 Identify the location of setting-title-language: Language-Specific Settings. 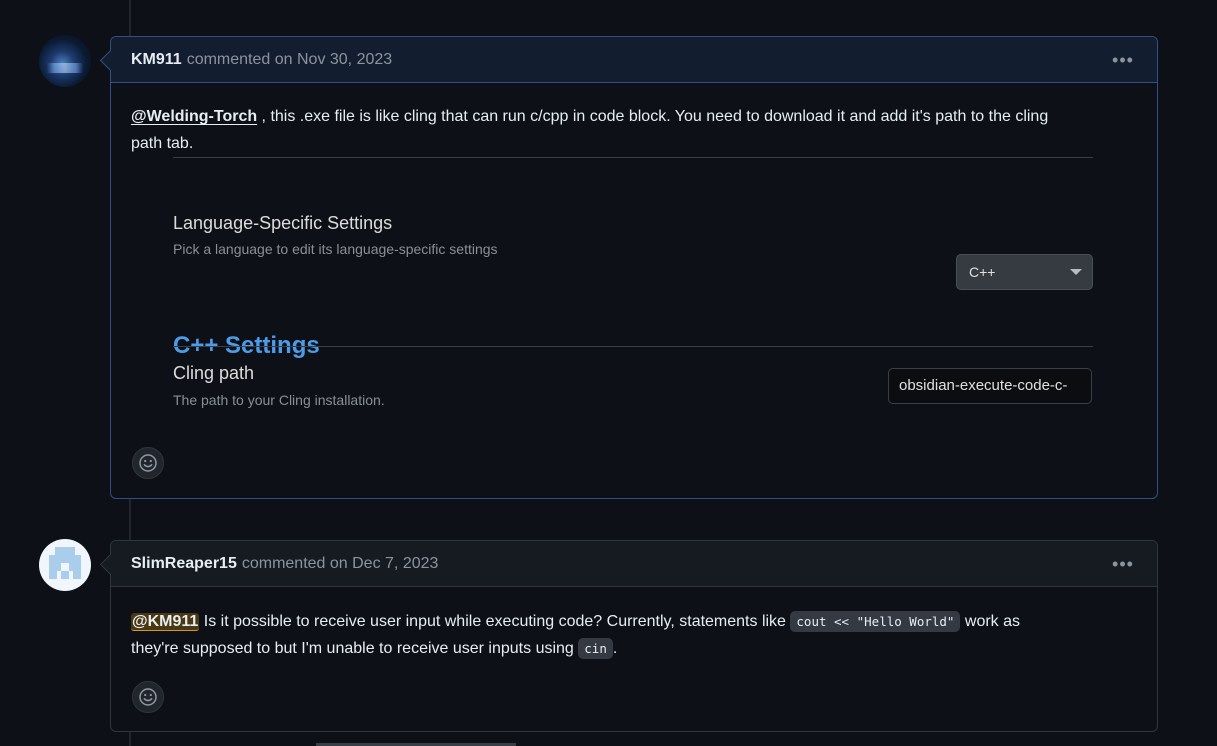
(283, 223).